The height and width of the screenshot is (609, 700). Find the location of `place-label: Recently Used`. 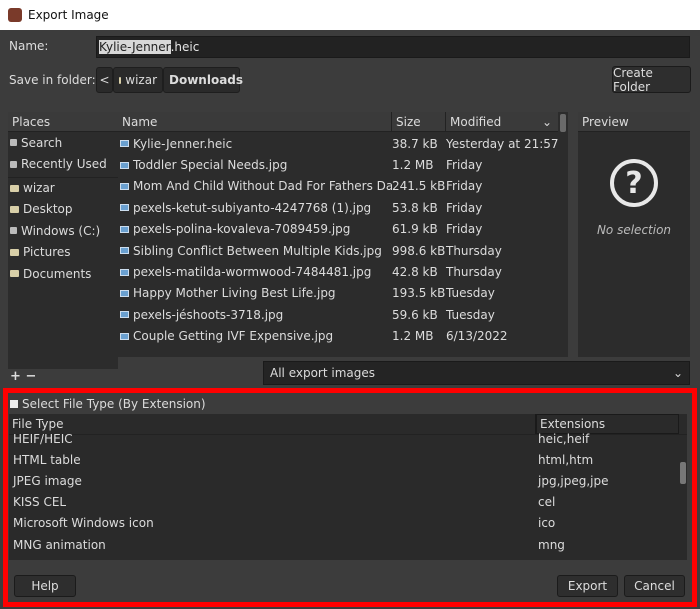

place-label: Recently Used is located at coordinates (64, 164).